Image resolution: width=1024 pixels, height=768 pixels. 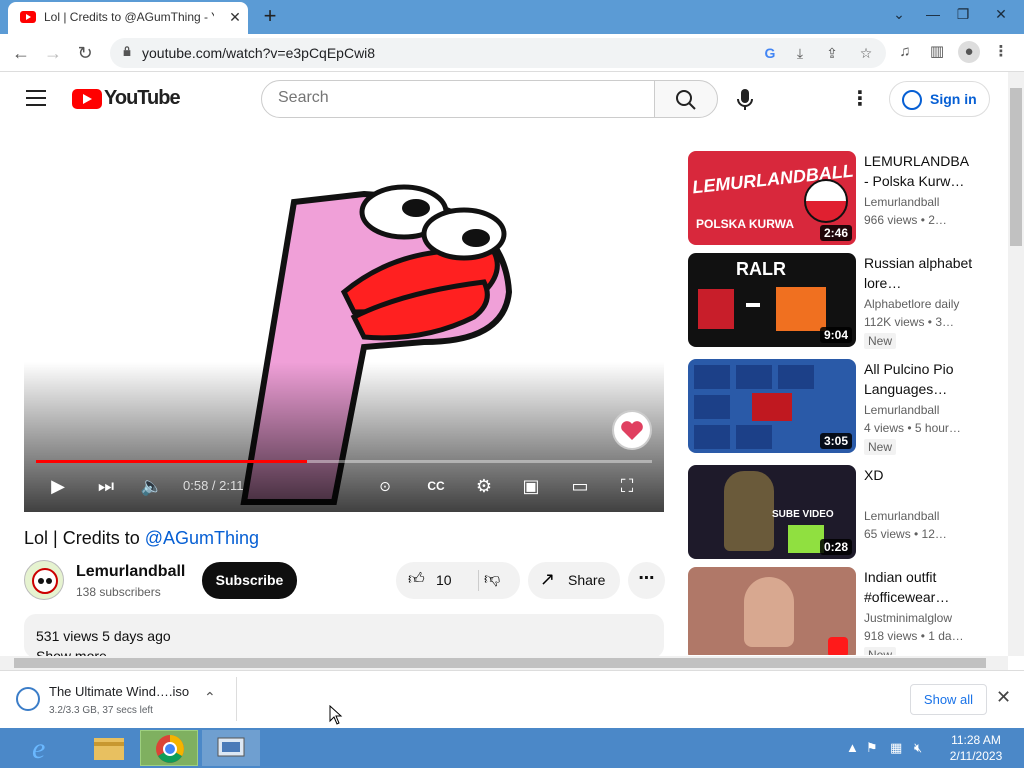 I want to click on captions-icon: CC, so click(x=436, y=486).